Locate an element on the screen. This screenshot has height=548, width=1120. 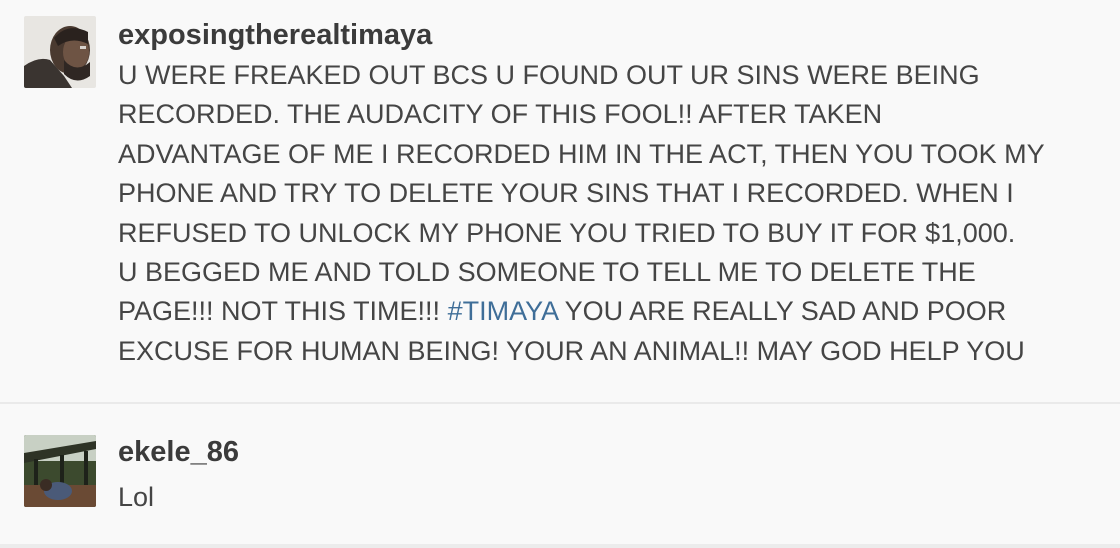
comment-text-segment: YOU ARE REALLY SAD AND POOR is located at coordinates (782, 311).